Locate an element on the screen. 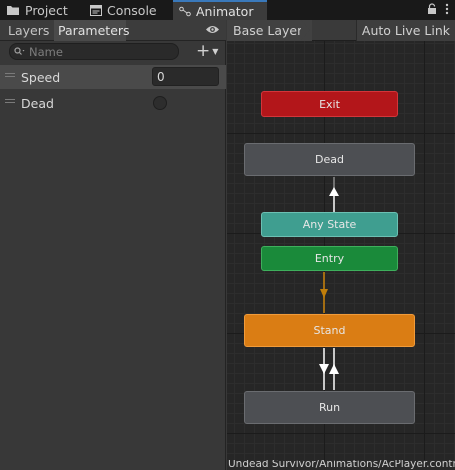 This screenshot has height=470, width=455. add-parameter-label: + is located at coordinates (203, 51).